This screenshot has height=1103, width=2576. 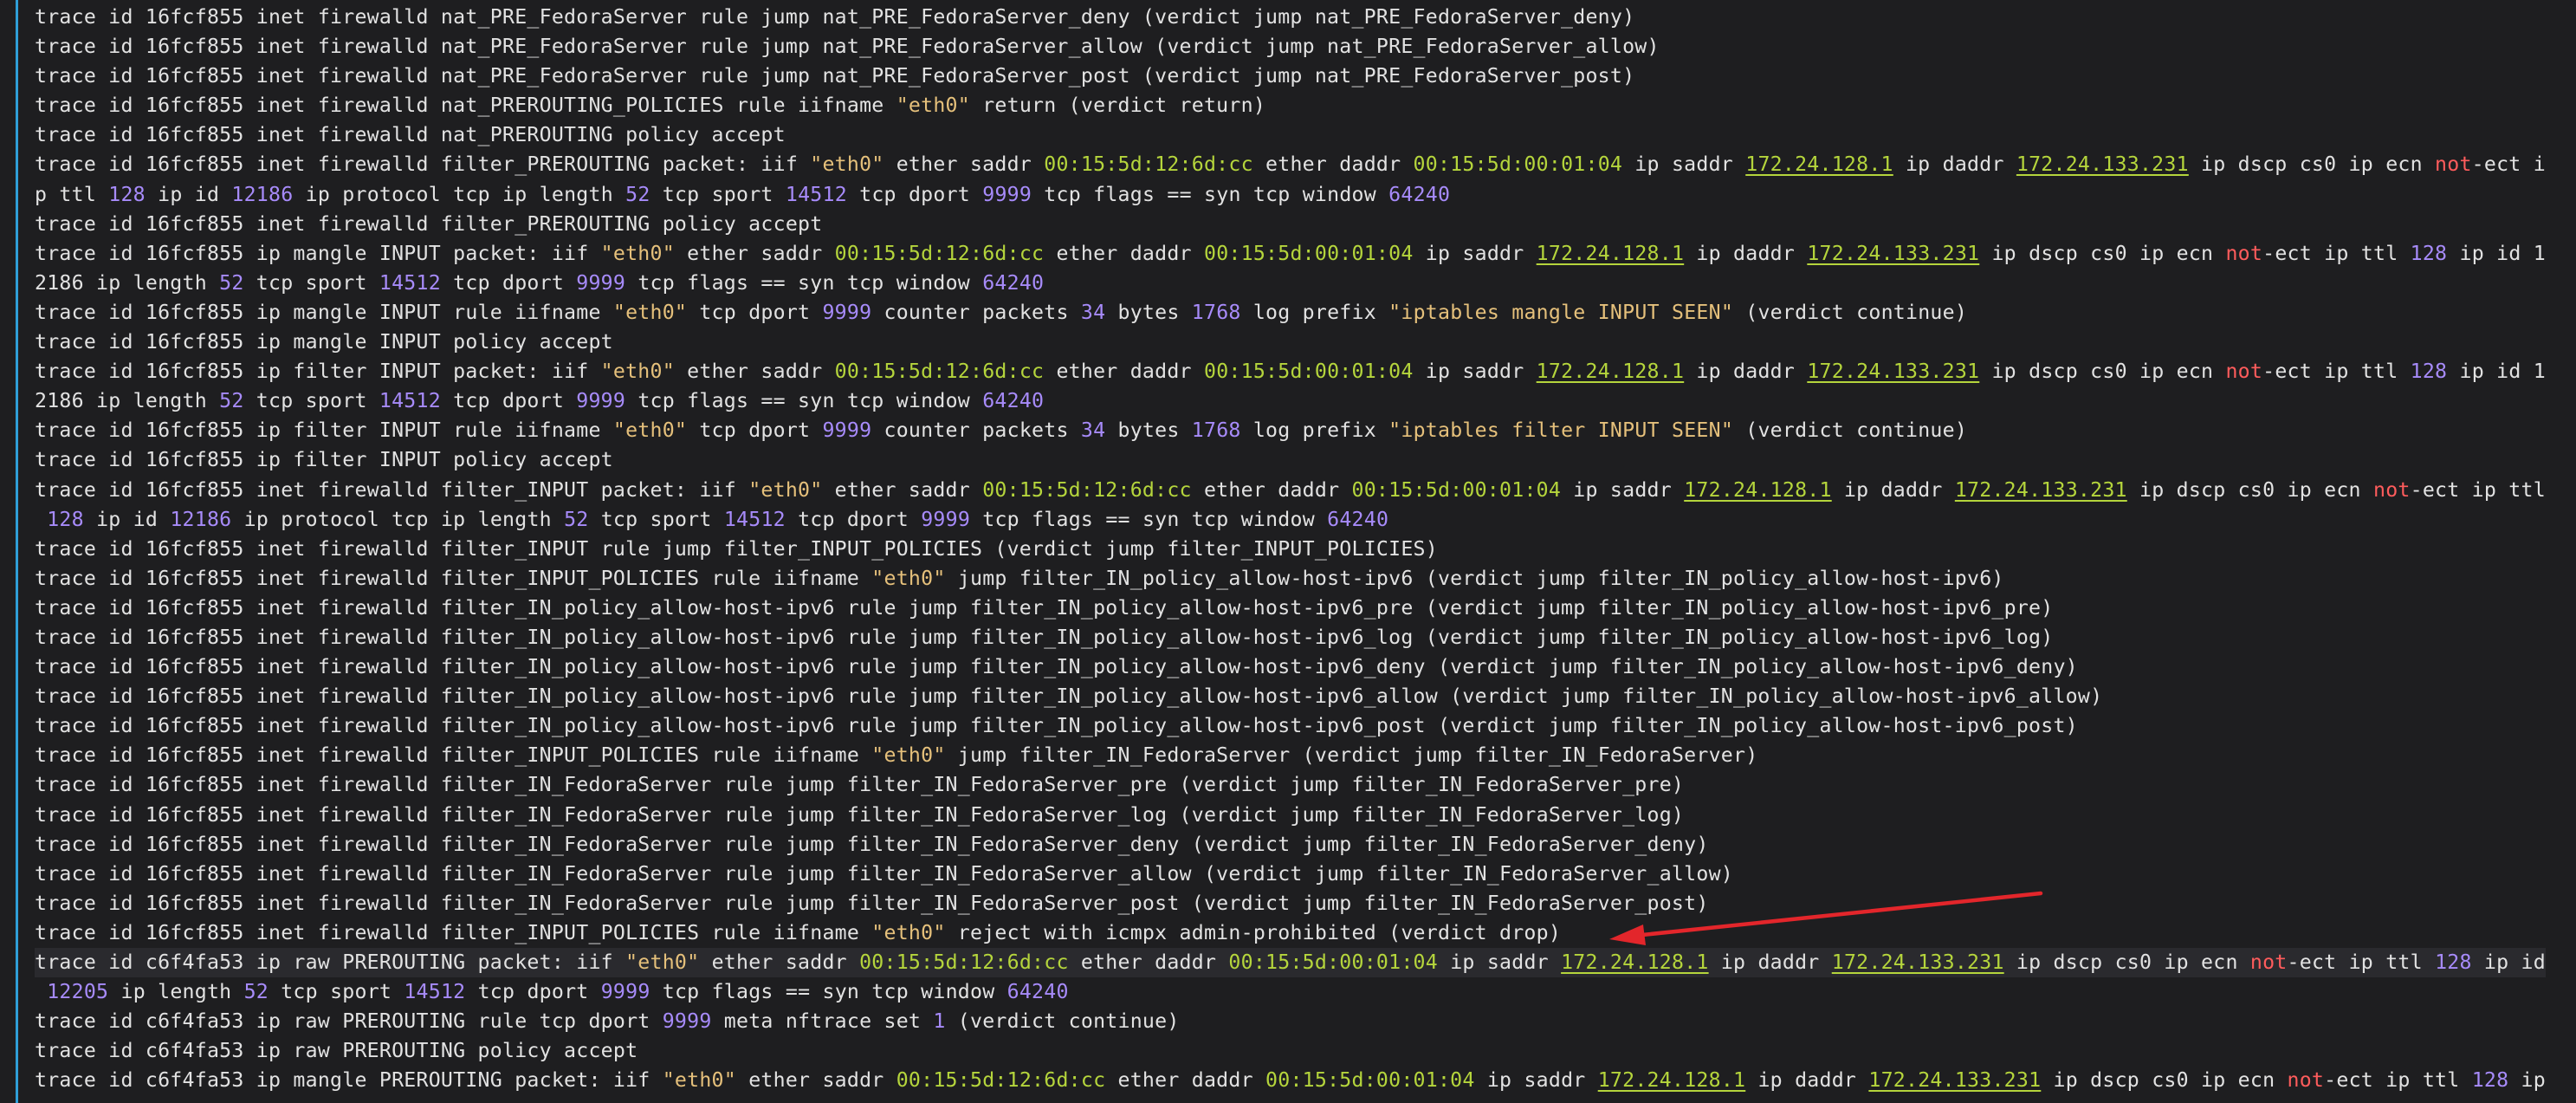 What do you see at coordinates (1308, 253) in the screenshot?
I see `mac-address: 00:15:5d:00:01:04` at bounding box center [1308, 253].